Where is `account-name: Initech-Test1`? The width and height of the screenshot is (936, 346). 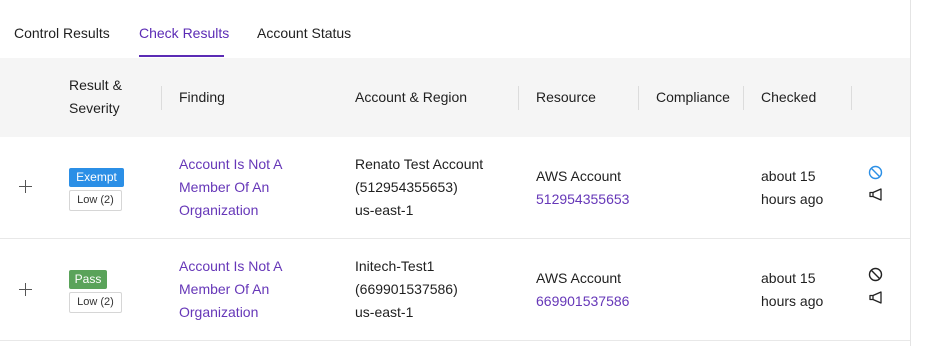
account-name: Initech-Test1 is located at coordinates (395, 266).